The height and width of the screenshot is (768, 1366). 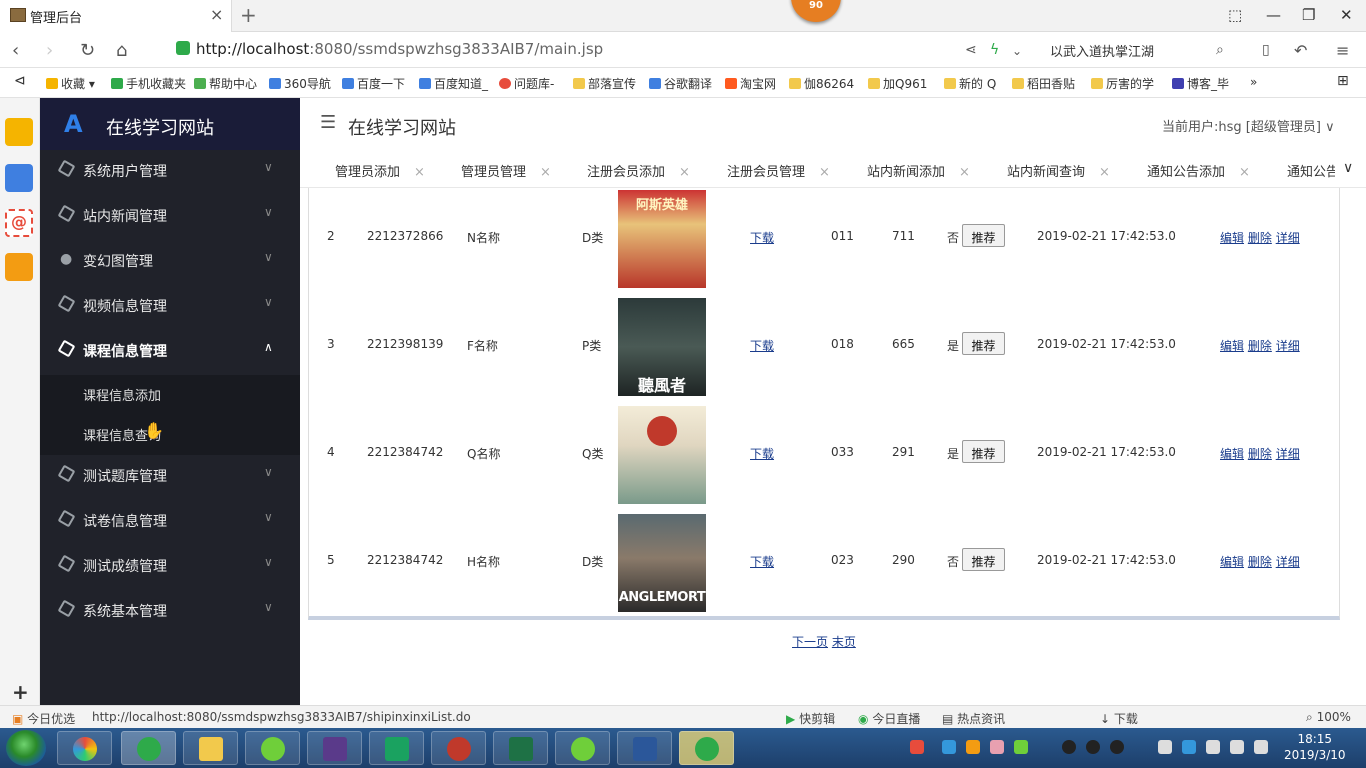 What do you see at coordinates (526, 83) in the screenshot?
I see `bookmark-item: 问题库-` at bounding box center [526, 83].